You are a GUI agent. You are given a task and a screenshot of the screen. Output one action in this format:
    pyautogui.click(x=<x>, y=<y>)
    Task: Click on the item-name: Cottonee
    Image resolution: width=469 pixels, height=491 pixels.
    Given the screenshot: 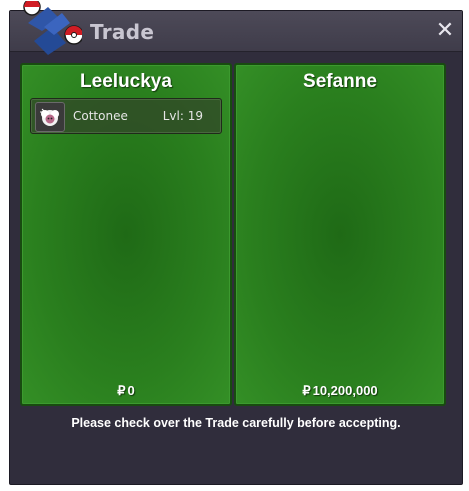 What is the action you would take?
    pyautogui.click(x=100, y=116)
    